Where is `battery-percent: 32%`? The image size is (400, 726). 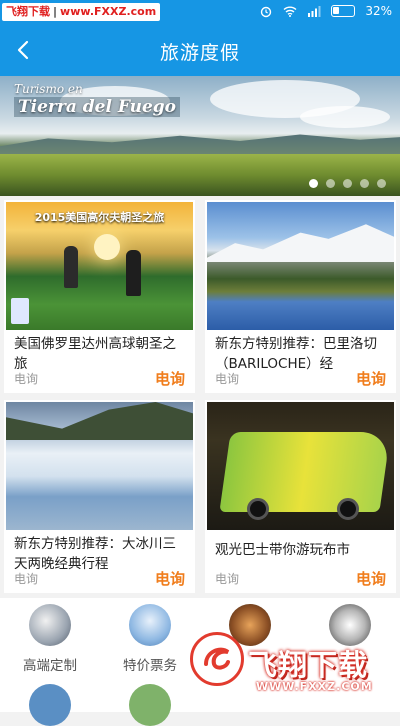 battery-percent: 32% is located at coordinates (378, 11).